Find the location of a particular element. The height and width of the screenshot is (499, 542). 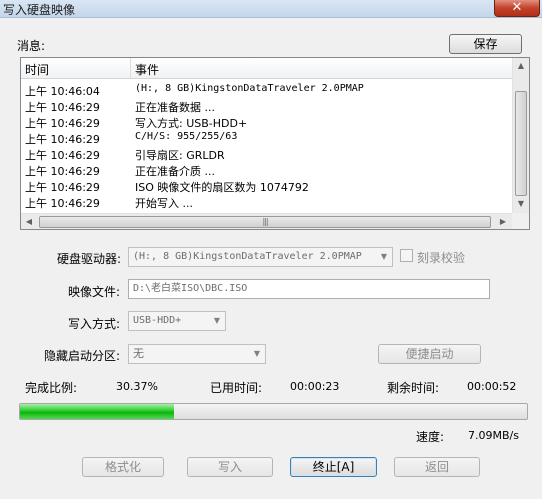

log-event: ISO 映像文件的扇区数为 1074792 is located at coordinates (222, 187).